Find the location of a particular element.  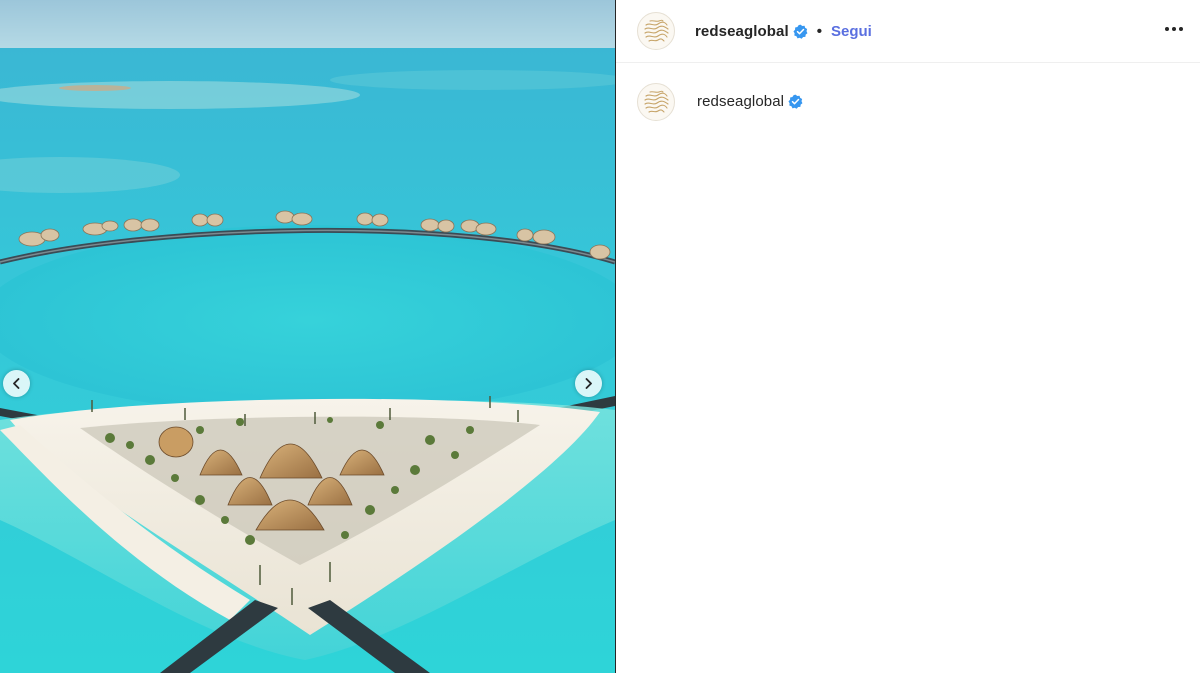

chevron-right-icon is located at coordinates (588, 383).